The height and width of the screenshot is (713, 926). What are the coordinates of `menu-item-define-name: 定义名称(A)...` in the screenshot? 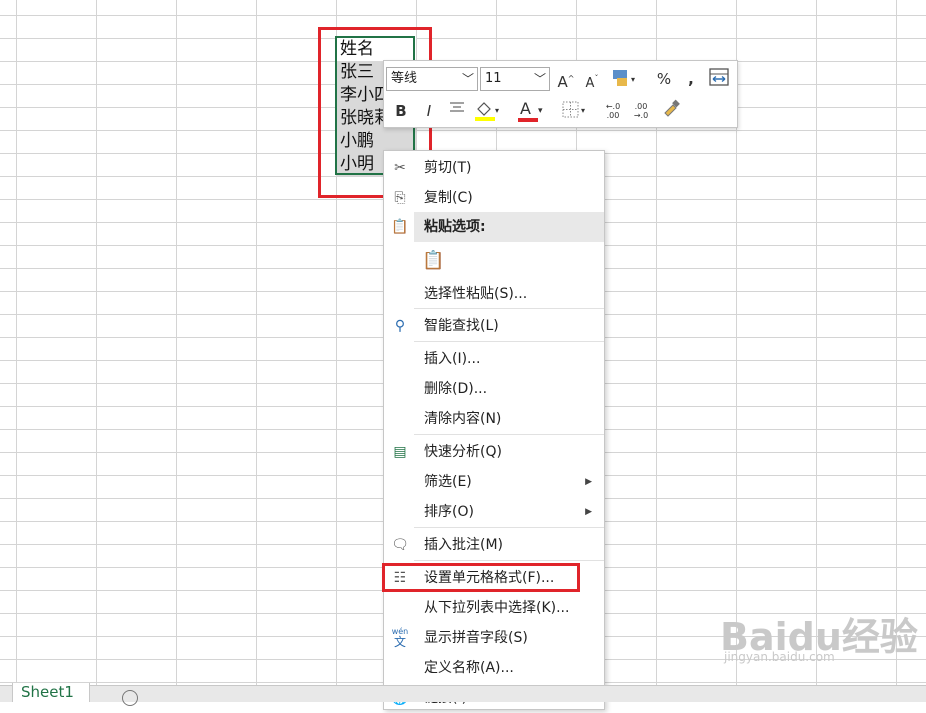 It's located at (494, 668).